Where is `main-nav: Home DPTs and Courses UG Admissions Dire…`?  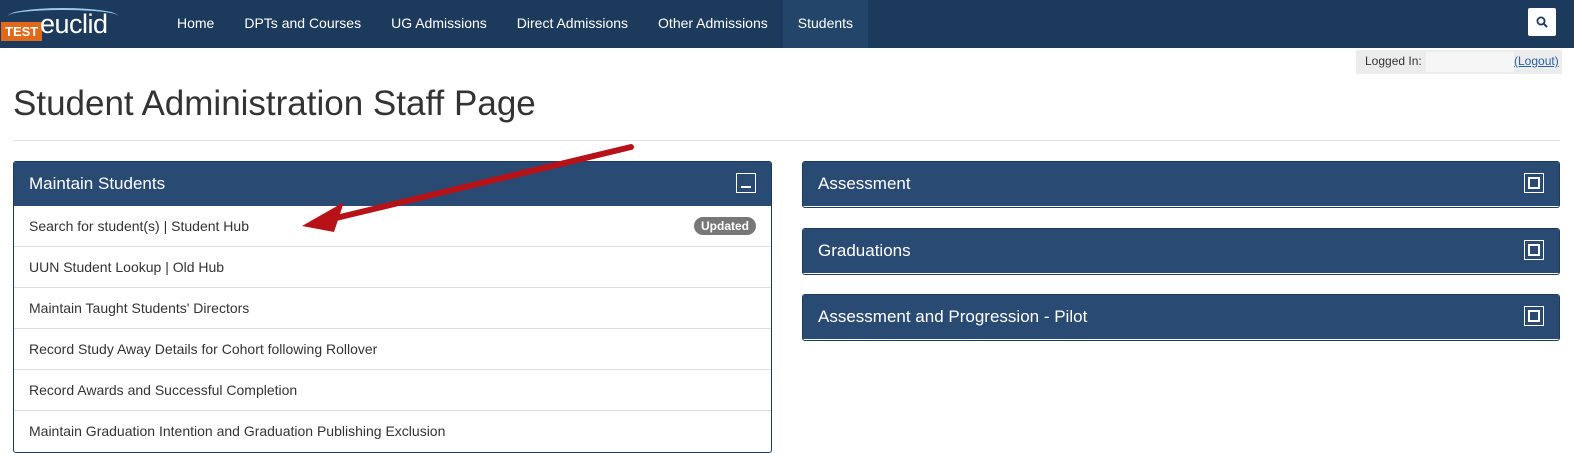 main-nav: Home DPTs and Courses UG Admissions Dire… is located at coordinates (515, 24).